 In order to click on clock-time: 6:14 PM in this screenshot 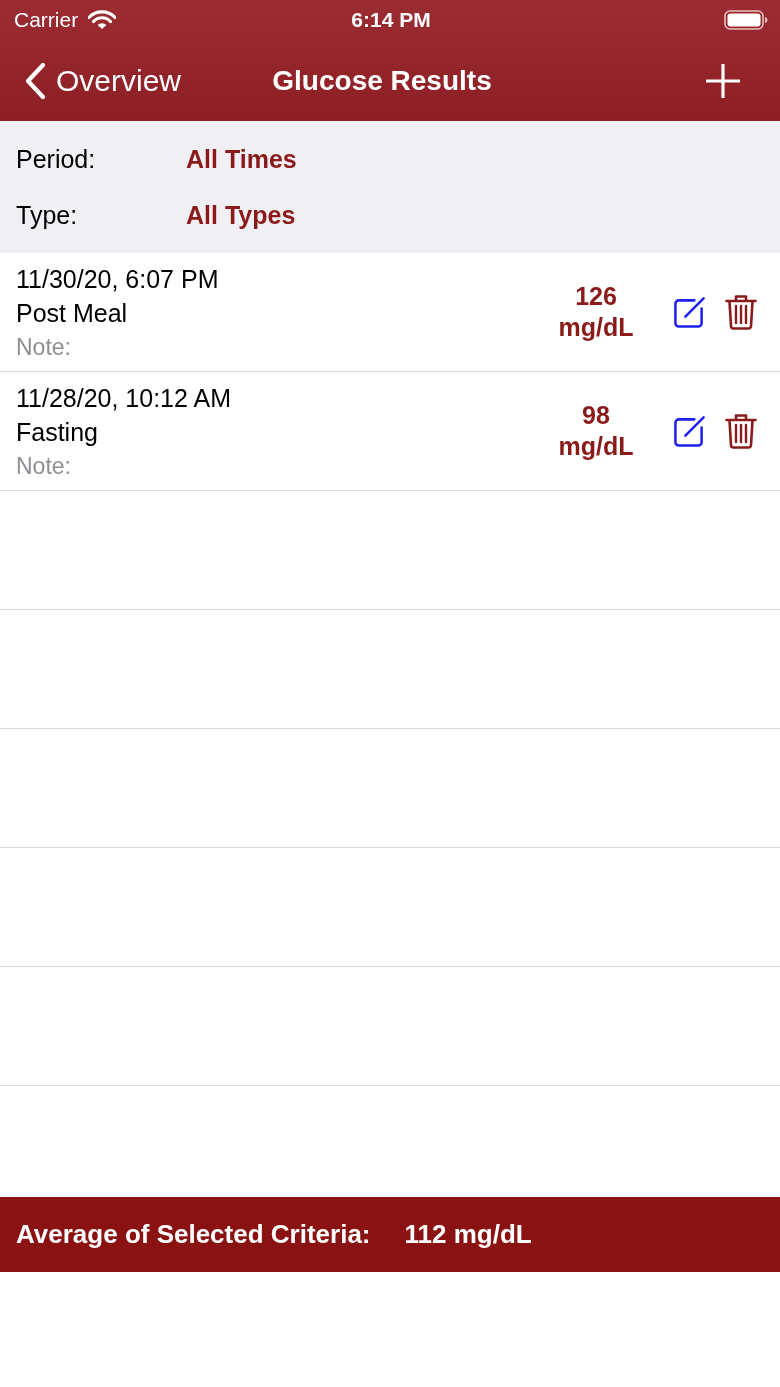, I will do `click(391, 20)`.